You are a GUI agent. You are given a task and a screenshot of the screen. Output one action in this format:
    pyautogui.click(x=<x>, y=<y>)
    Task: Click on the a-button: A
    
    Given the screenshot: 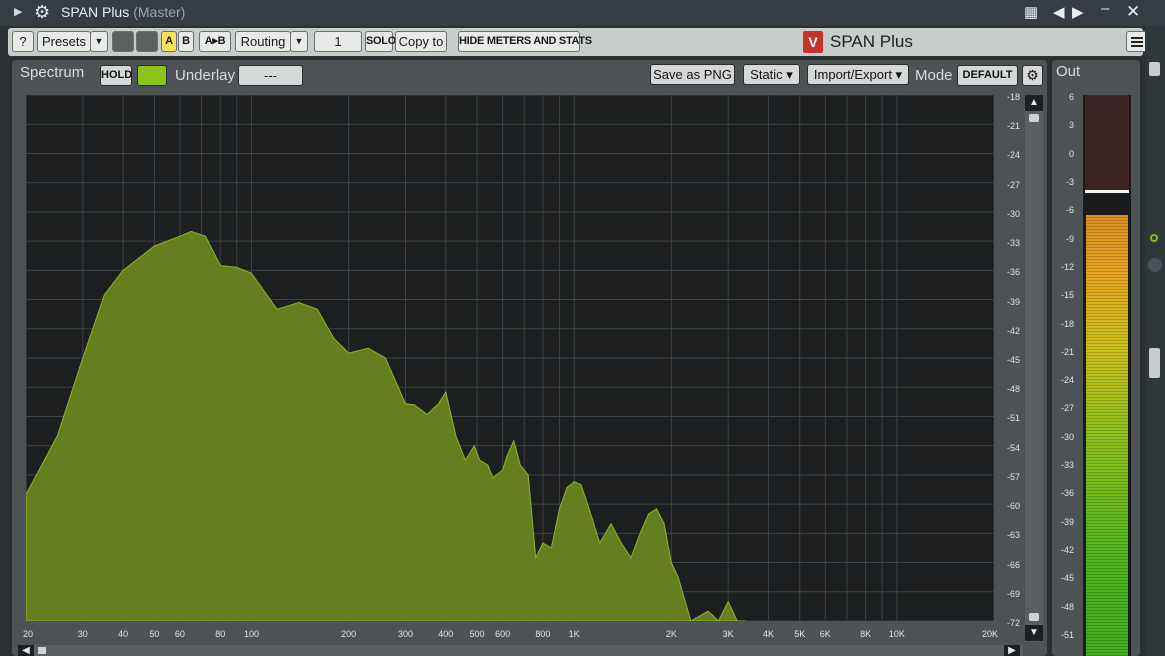 What is the action you would take?
    pyautogui.click(x=169, y=41)
    